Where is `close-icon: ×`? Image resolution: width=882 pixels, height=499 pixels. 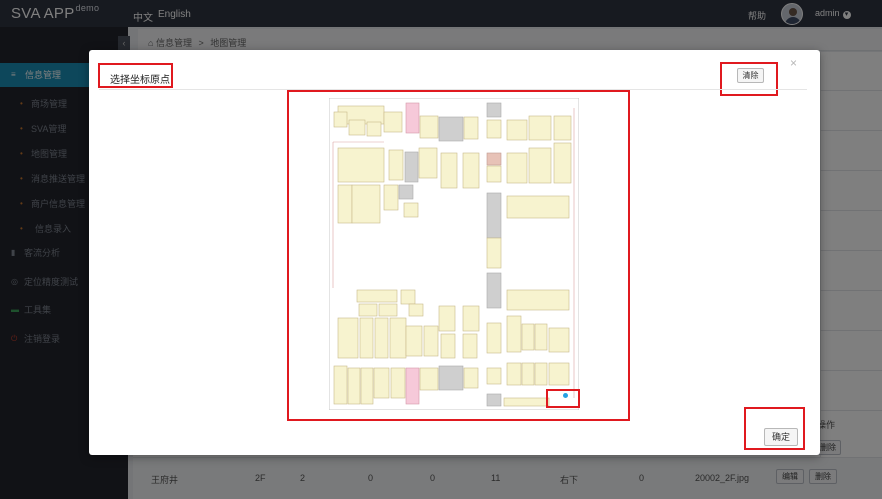
close-icon: × is located at coordinates (793, 63).